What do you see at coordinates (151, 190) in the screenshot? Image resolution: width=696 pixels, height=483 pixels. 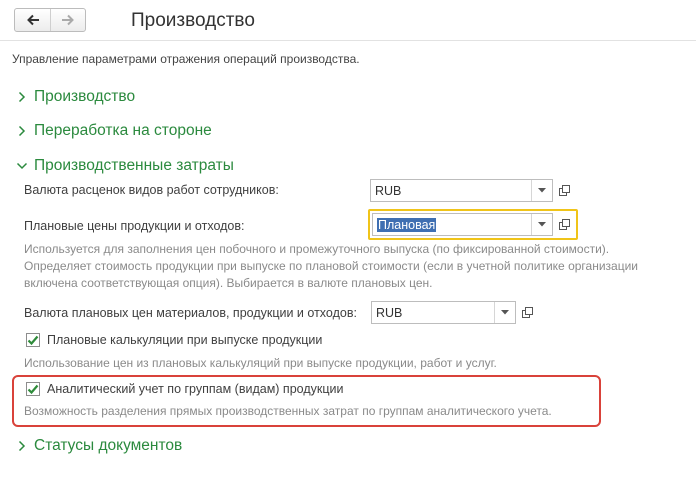 I see `rate-currency-label: Валюта расценок видов работ сотрудников:` at bounding box center [151, 190].